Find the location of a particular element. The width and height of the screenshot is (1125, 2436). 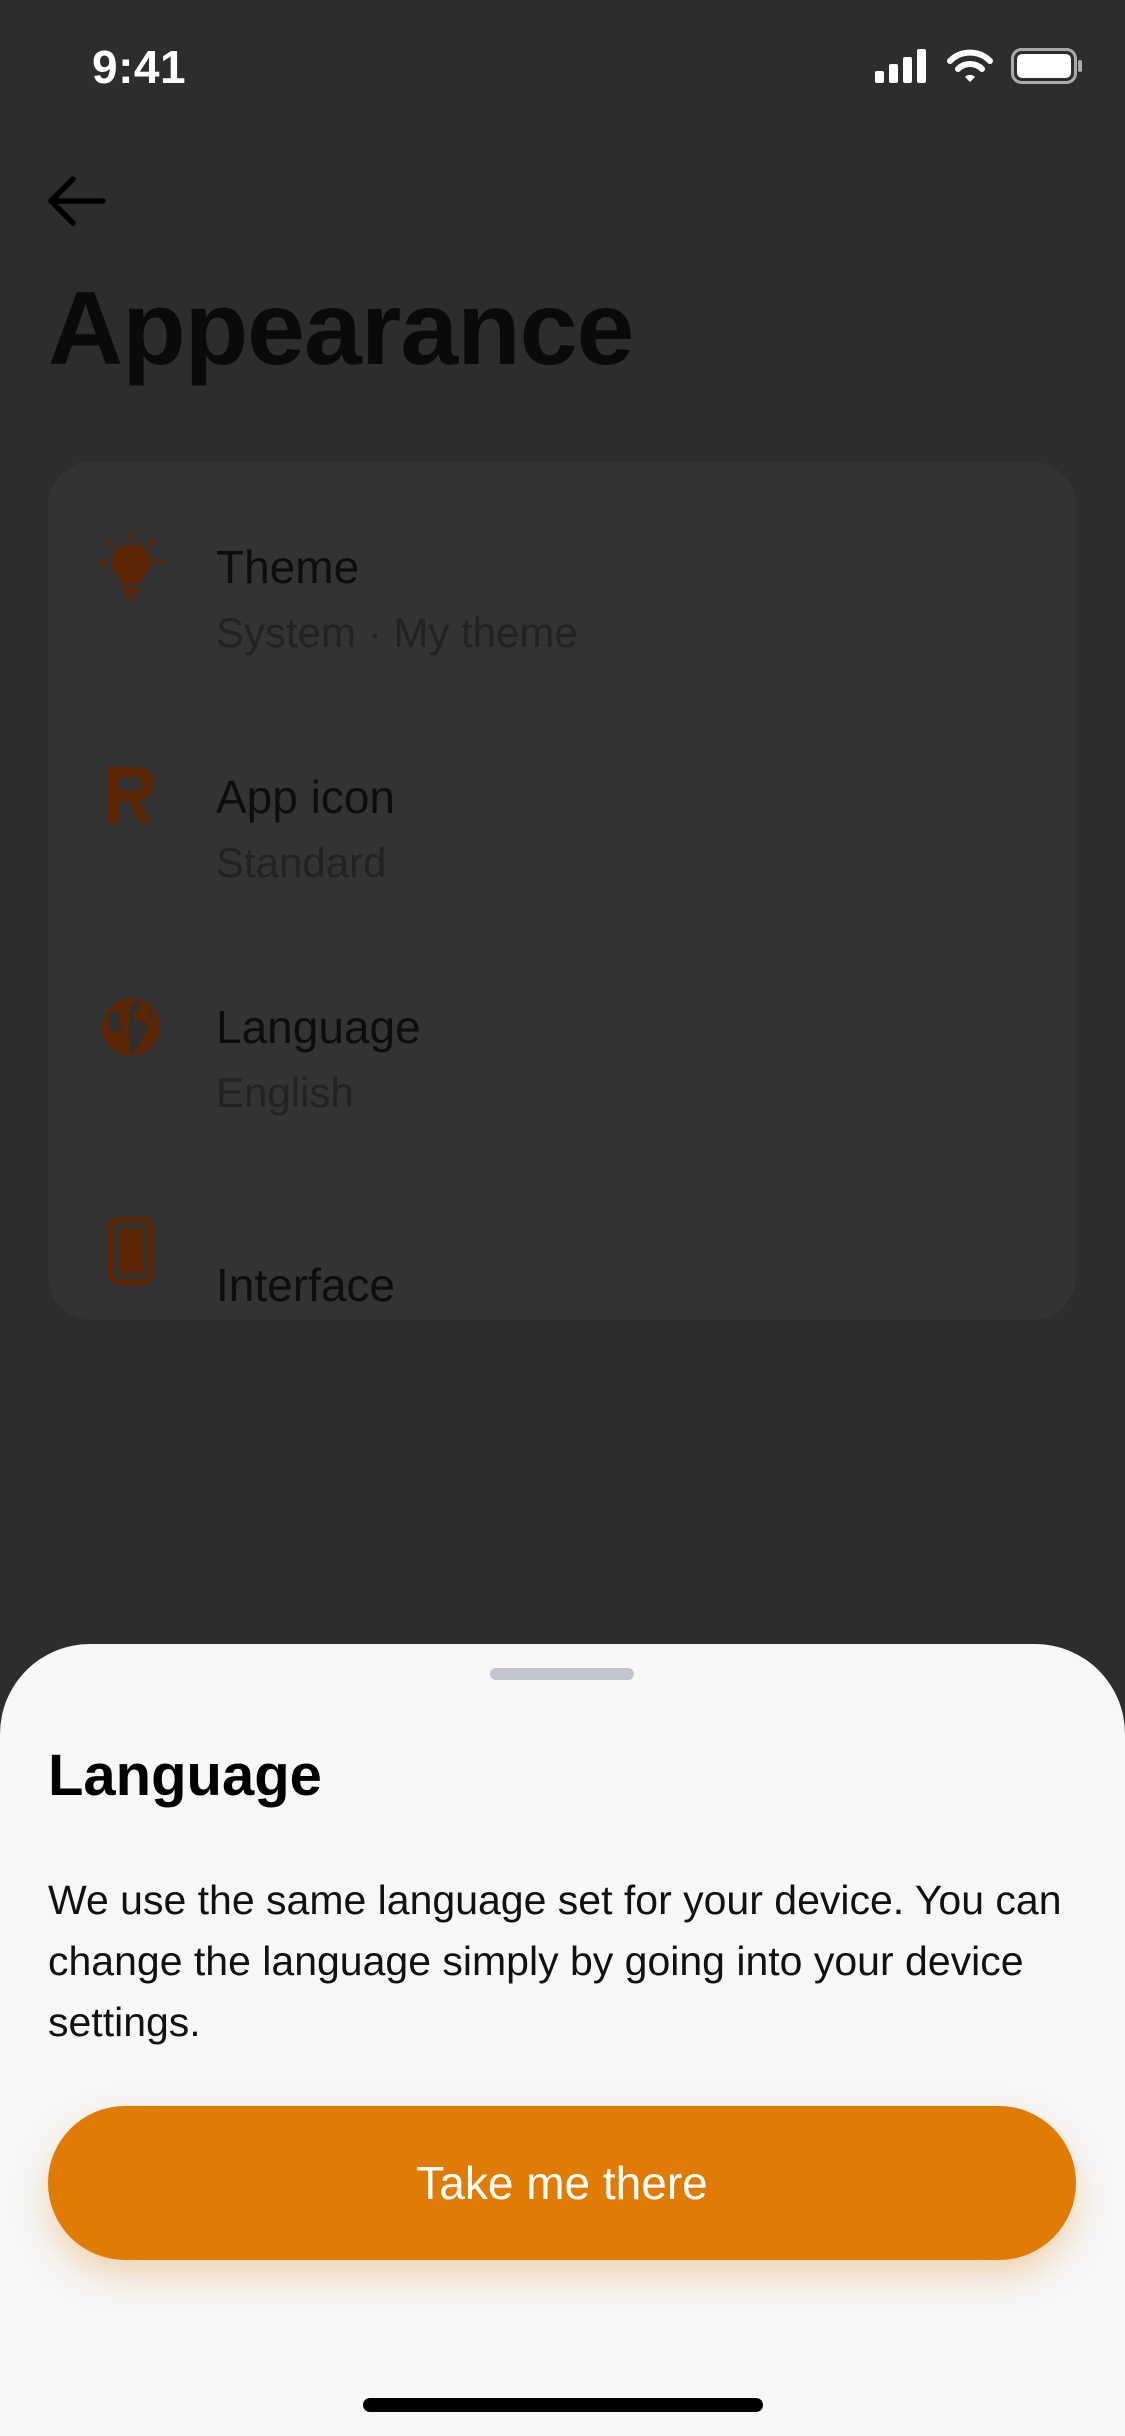

take-me-there-label: Take me there is located at coordinates (562, 2183).